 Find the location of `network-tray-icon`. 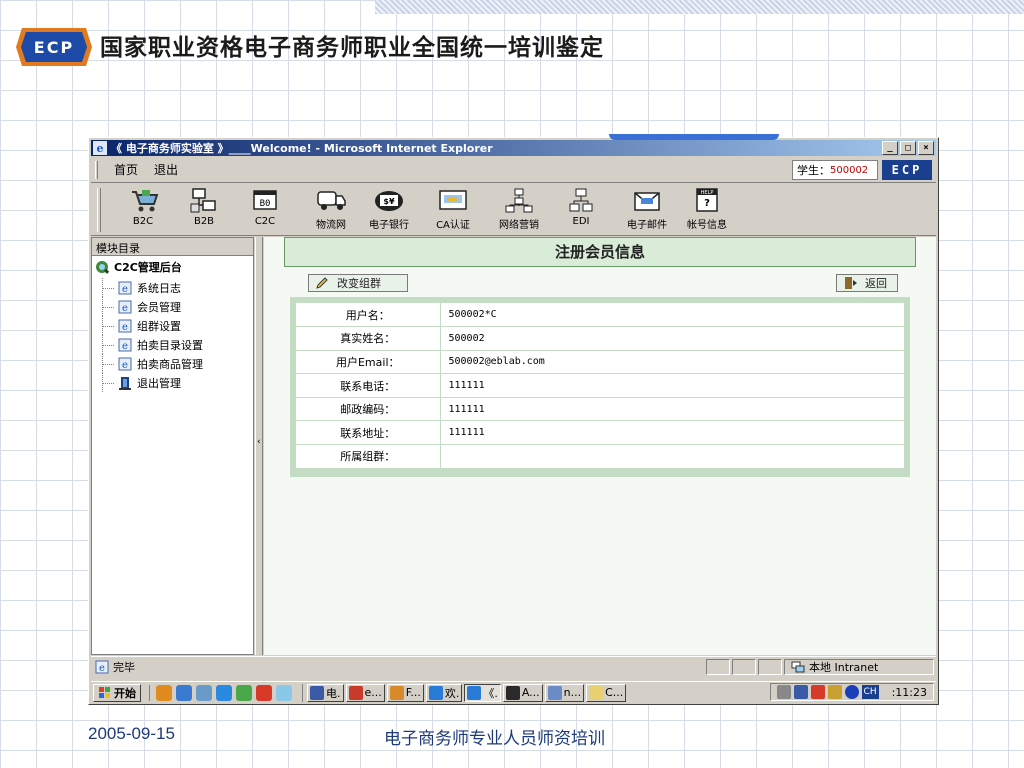

network-tray-icon is located at coordinates (800, 692).